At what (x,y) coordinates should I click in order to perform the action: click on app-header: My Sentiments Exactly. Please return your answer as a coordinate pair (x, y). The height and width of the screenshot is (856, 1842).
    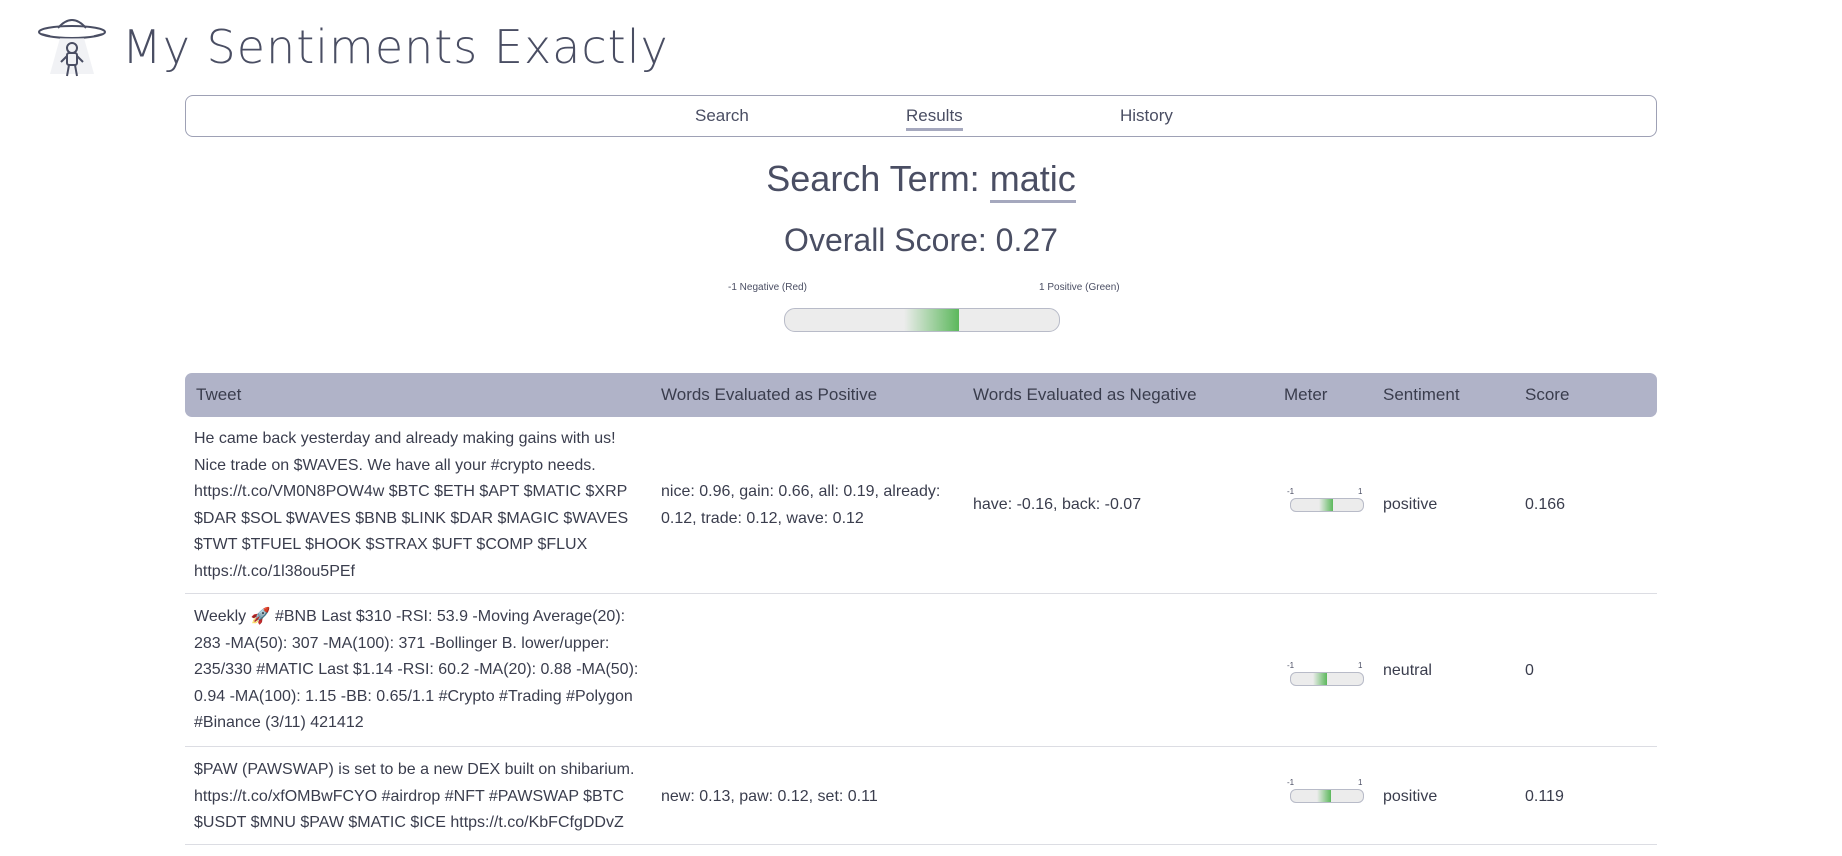
    Looking at the image, I should click on (352, 47).